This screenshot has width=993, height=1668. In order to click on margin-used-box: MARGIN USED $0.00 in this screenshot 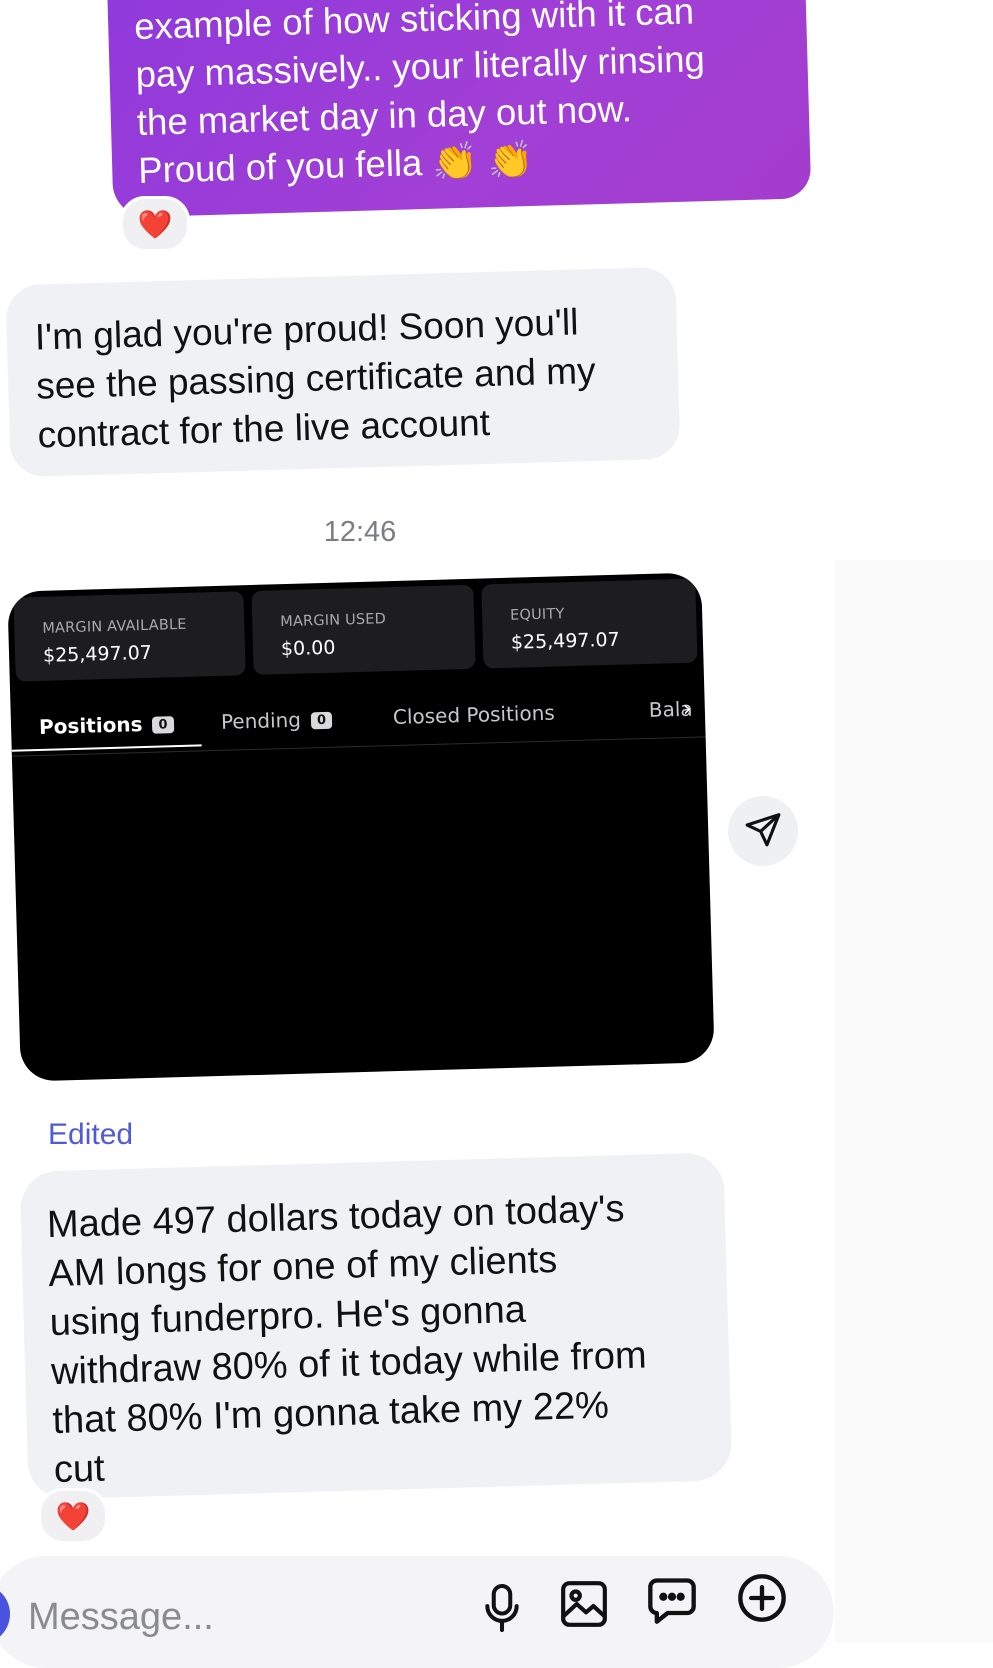, I will do `click(363, 629)`.